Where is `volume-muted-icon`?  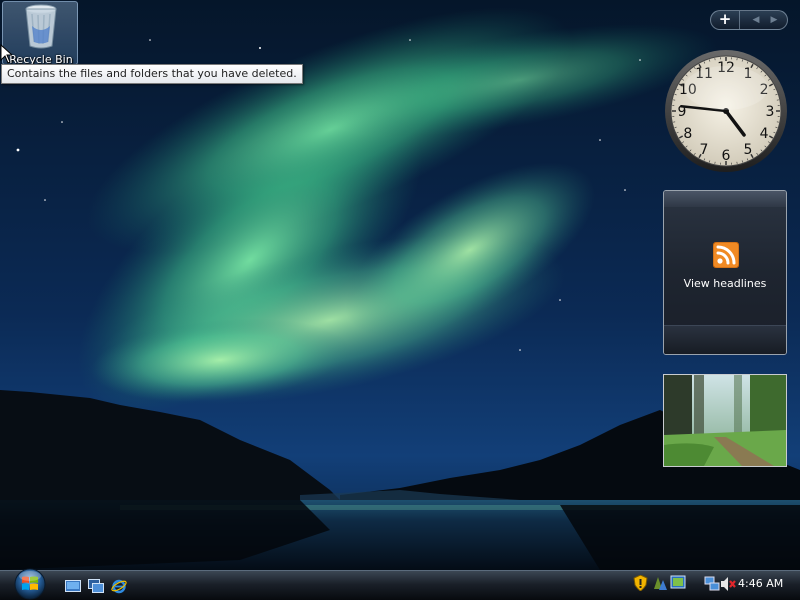
volume-muted-icon is located at coordinates (728, 584).